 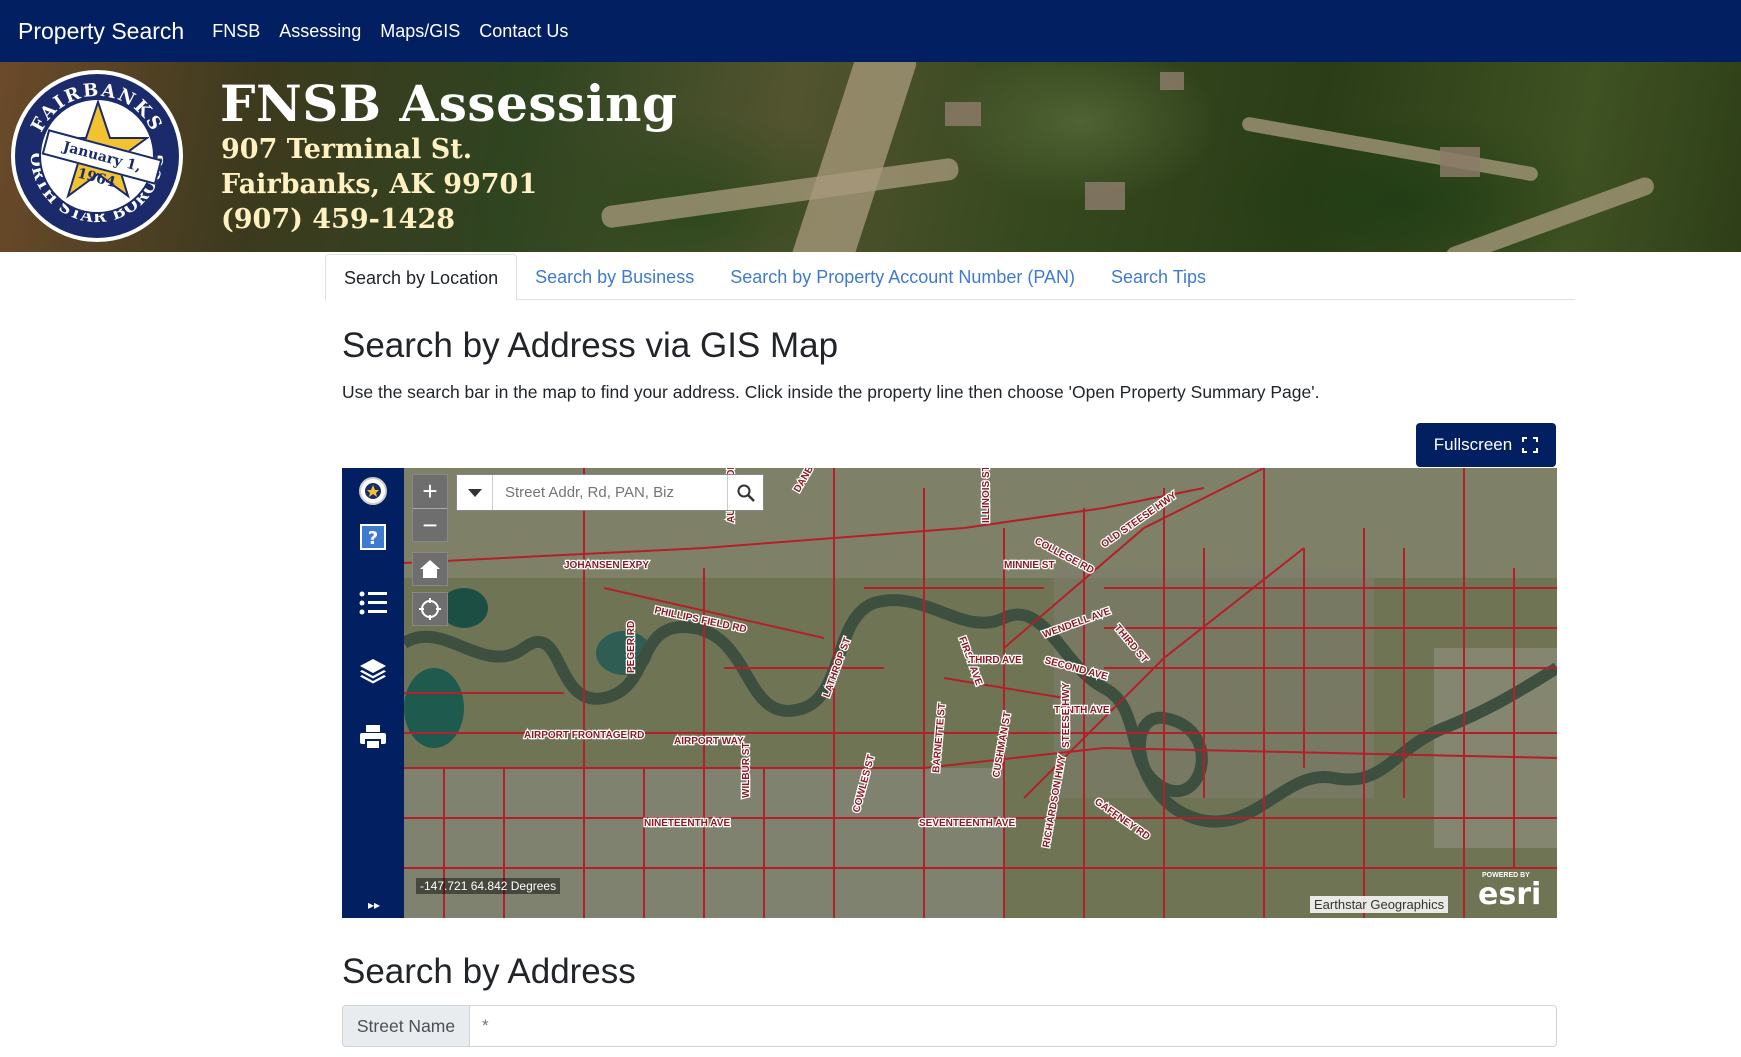 I want to click on map-sidebar: ? ▸▸, so click(x=373, y=693).